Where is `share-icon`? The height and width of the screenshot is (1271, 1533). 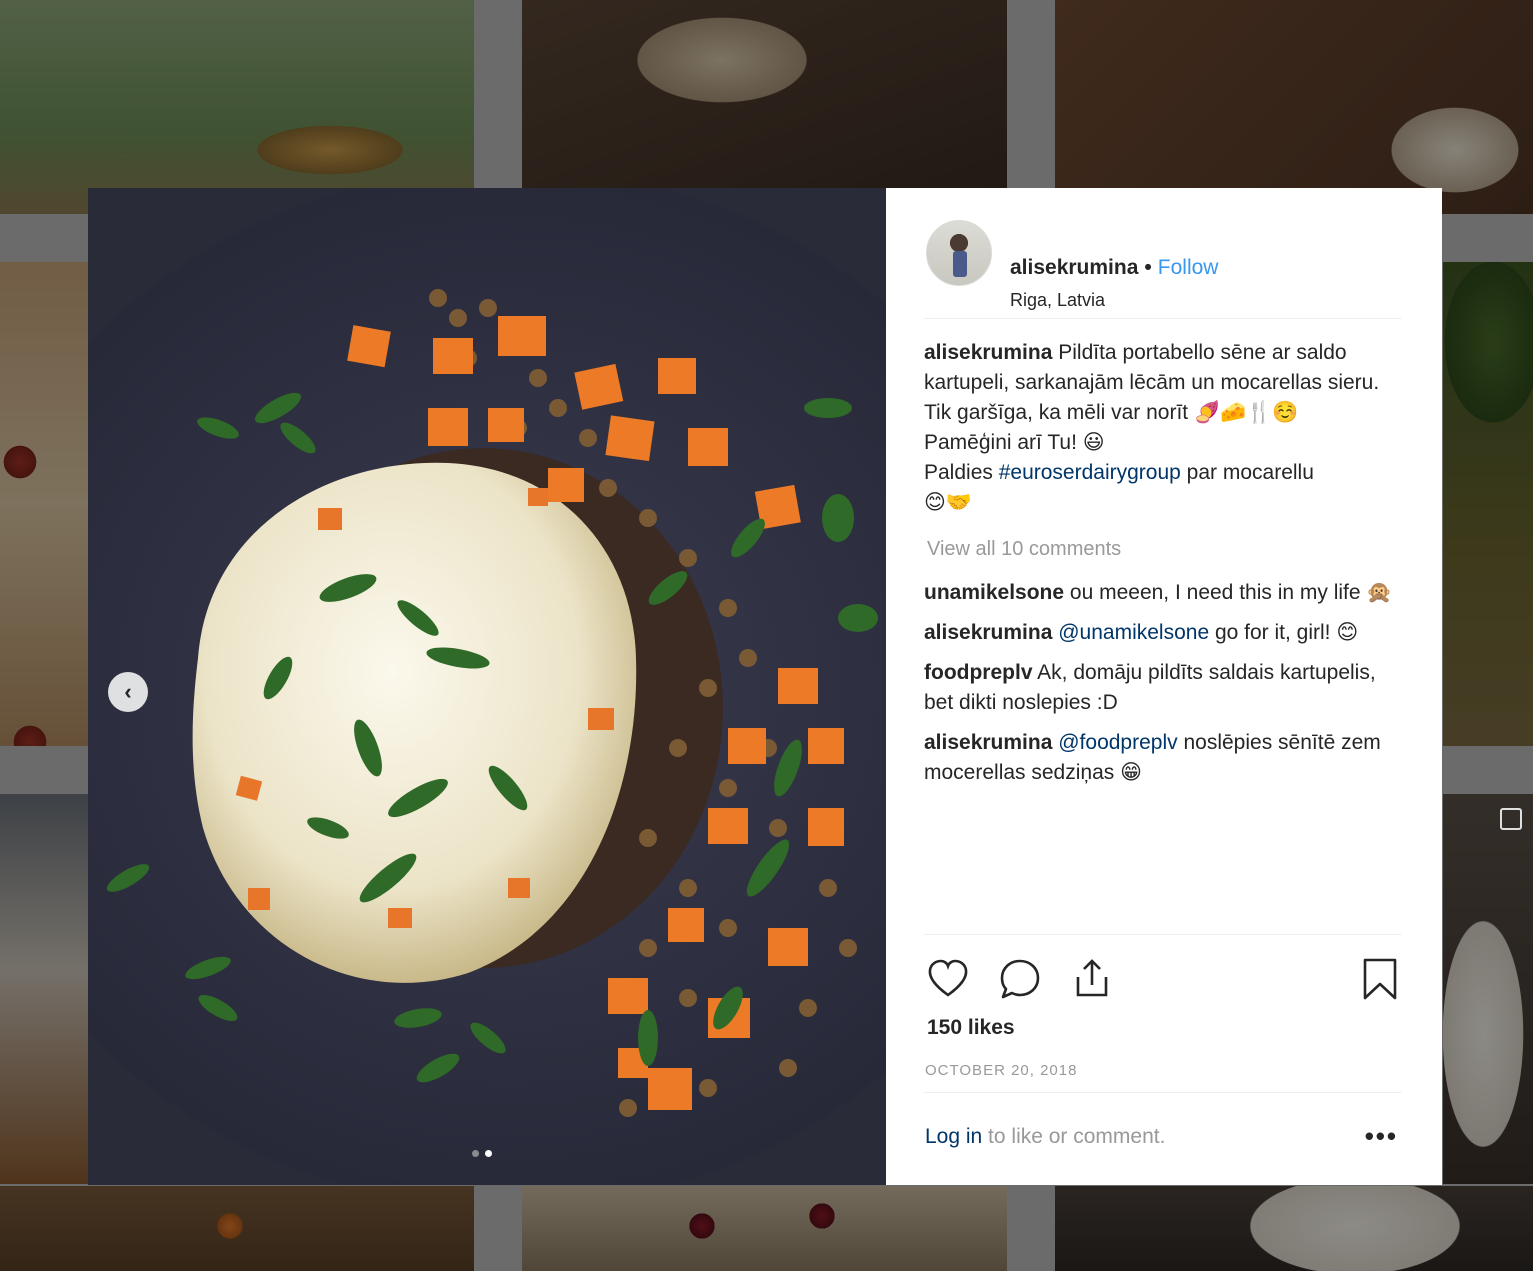
share-icon is located at coordinates (1092, 979).